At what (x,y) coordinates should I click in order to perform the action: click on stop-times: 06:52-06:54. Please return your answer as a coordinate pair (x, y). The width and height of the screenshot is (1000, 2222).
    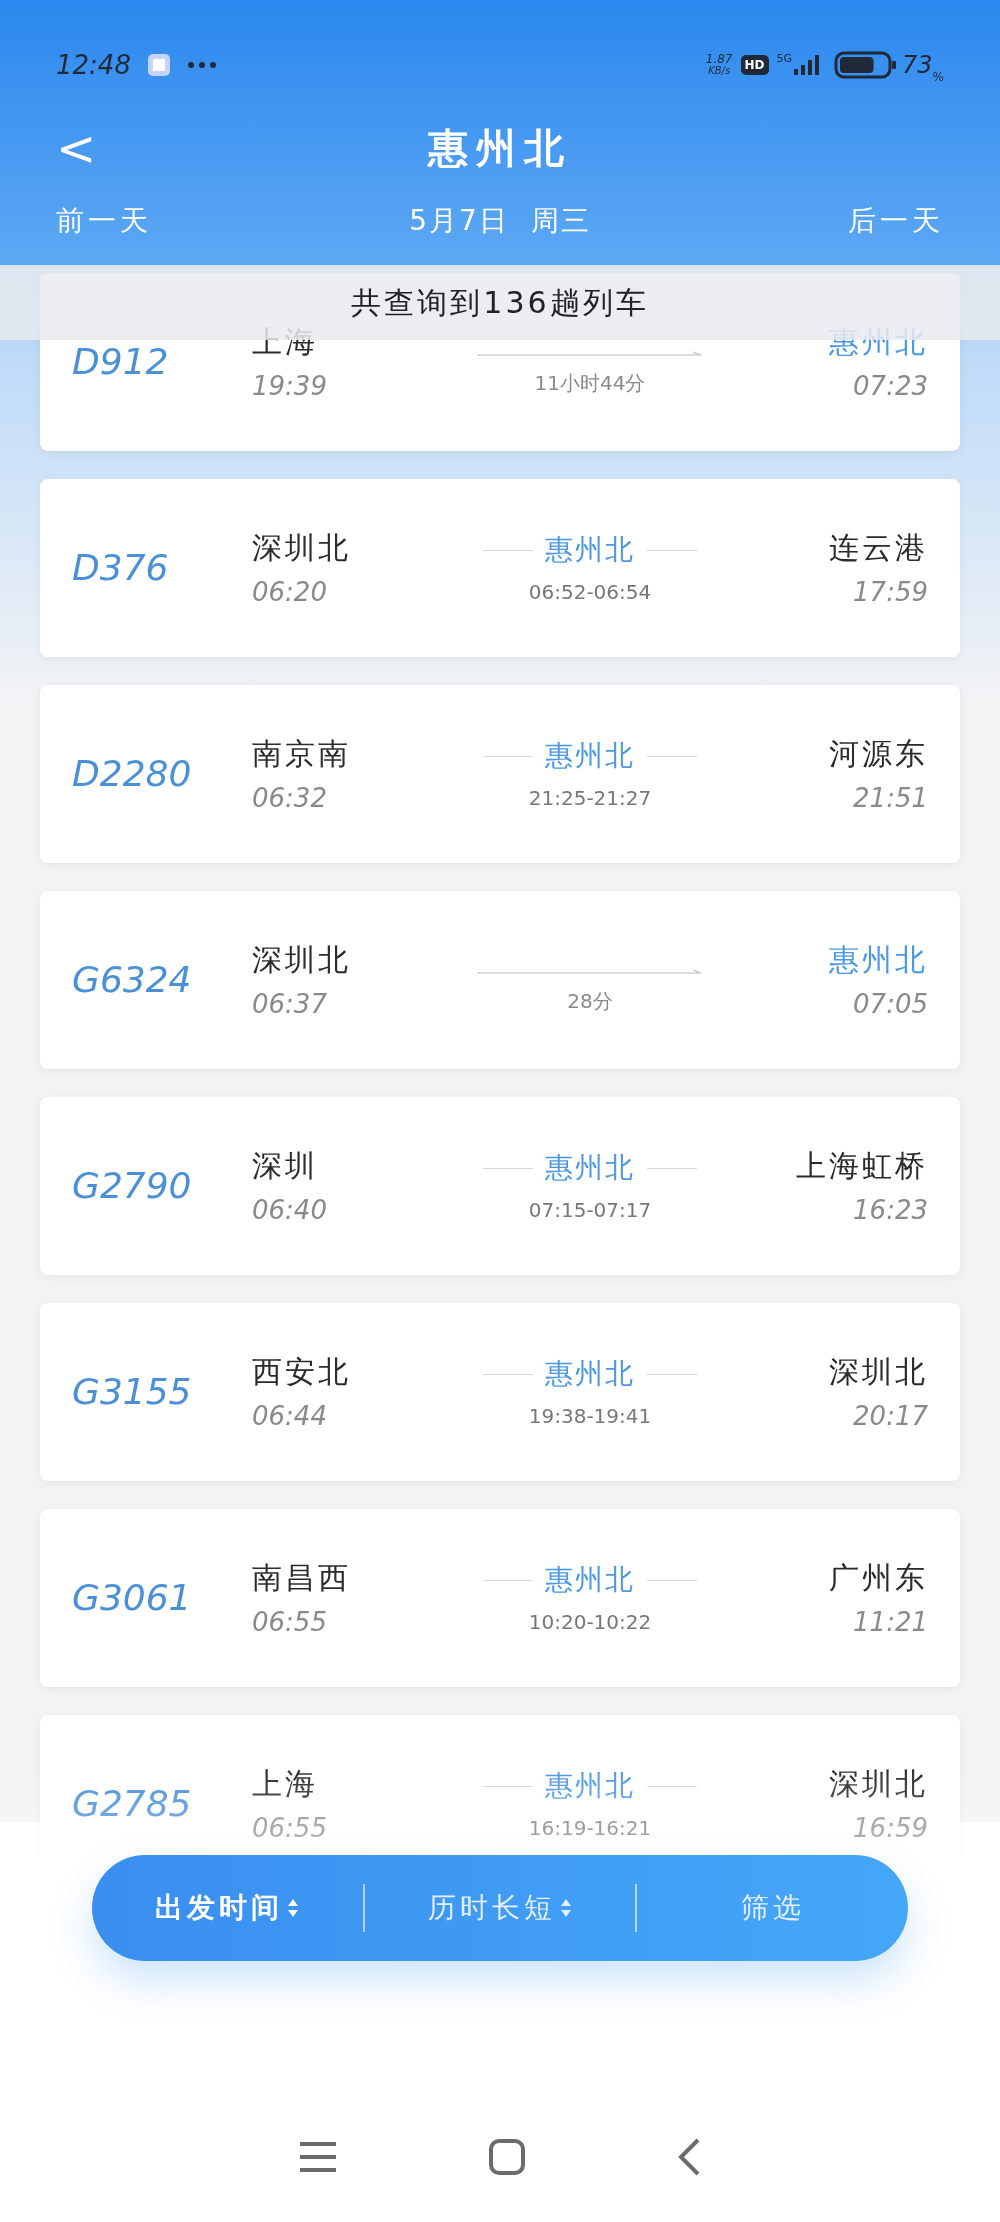
    Looking at the image, I should click on (590, 592).